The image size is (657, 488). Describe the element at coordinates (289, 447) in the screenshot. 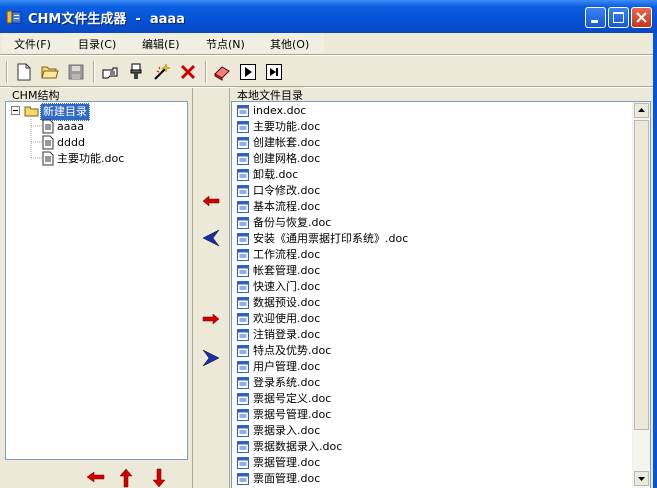

I see `file-list-item: 票据数据录入.doc` at that location.